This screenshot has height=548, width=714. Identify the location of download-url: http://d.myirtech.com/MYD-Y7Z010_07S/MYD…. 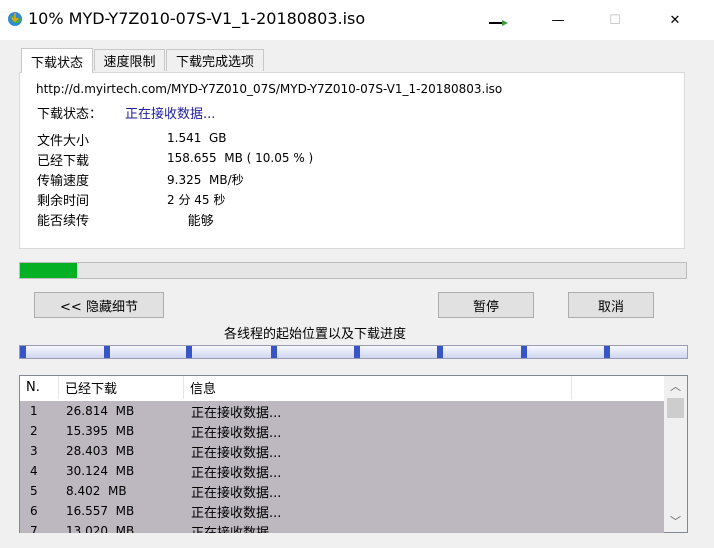
(269, 89).